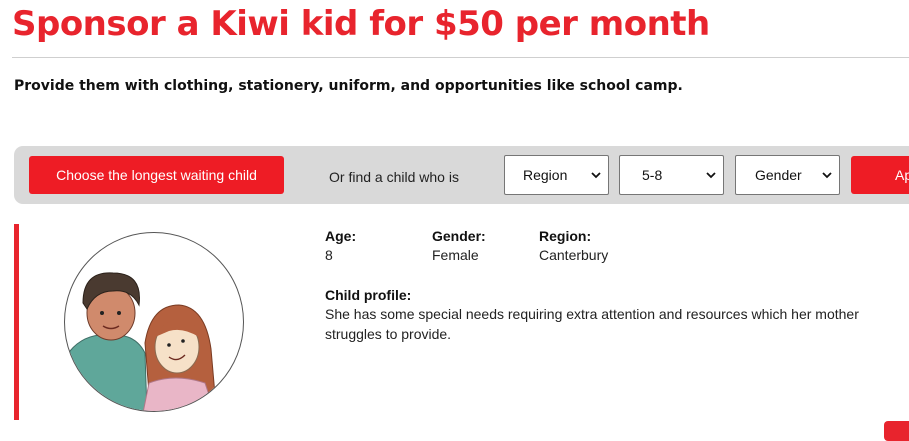  What do you see at coordinates (652, 175) in the screenshot?
I see `age-select-value: 5-8` at bounding box center [652, 175].